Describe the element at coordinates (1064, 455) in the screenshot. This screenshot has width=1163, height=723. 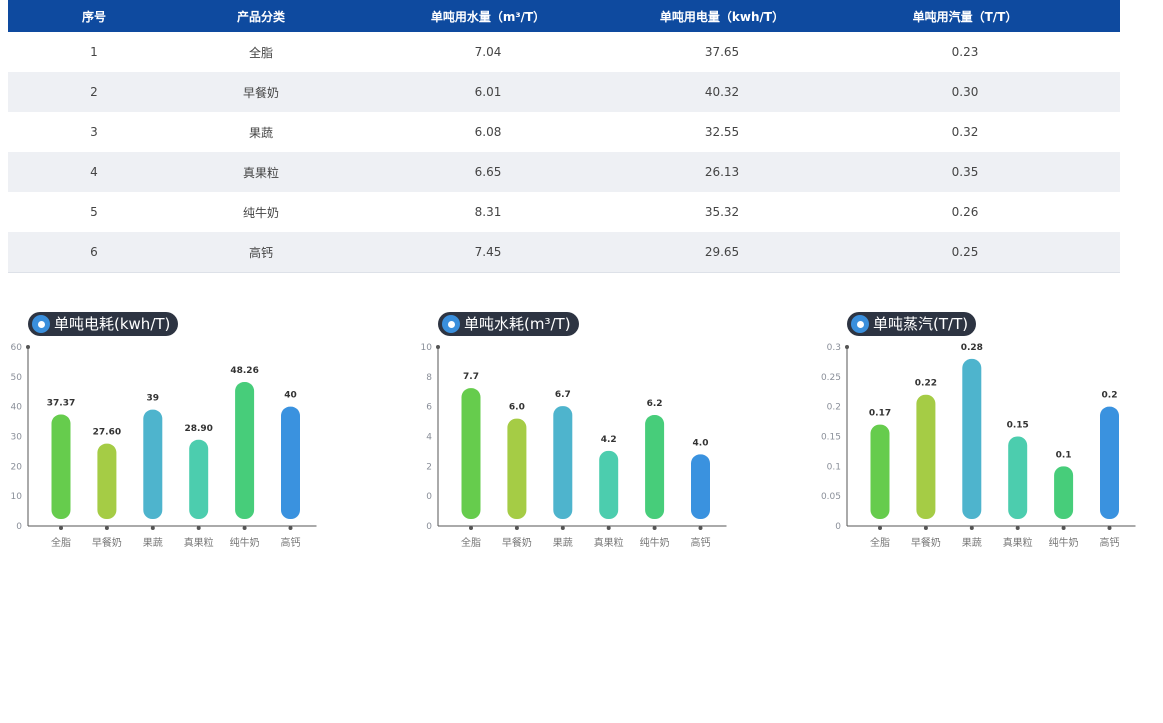
I see `data-label: 0.1` at that location.